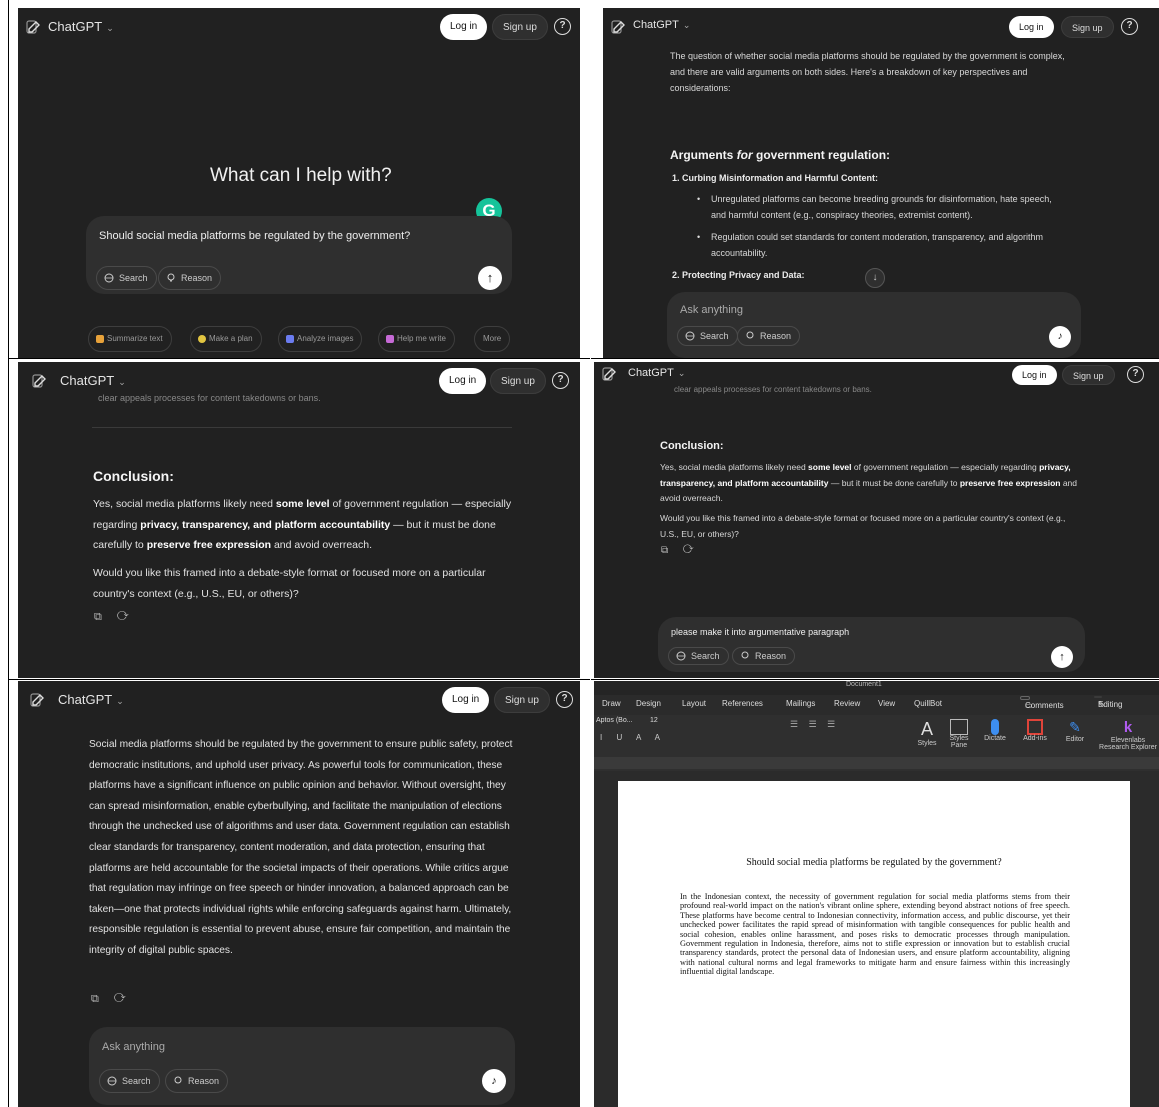 This screenshot has height=1107, width=1159. I want to click on suggestion-summarize: Summarize text, so click(130, 339).